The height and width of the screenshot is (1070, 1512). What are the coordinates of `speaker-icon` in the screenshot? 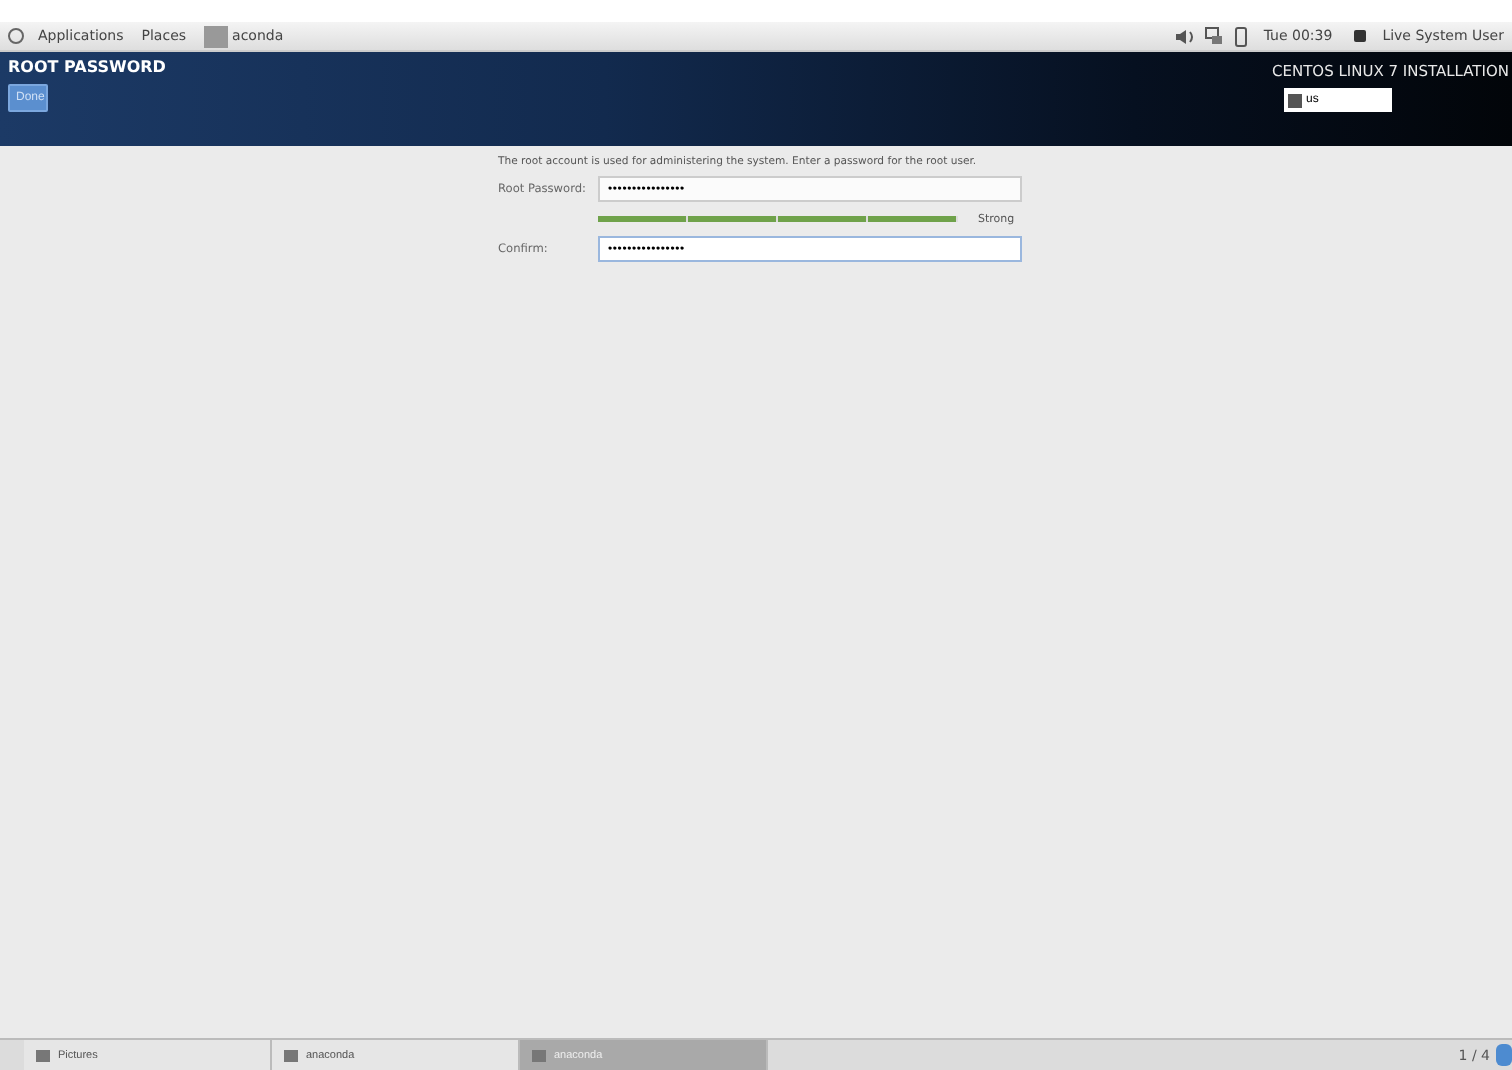 It's located at (1183, 36).